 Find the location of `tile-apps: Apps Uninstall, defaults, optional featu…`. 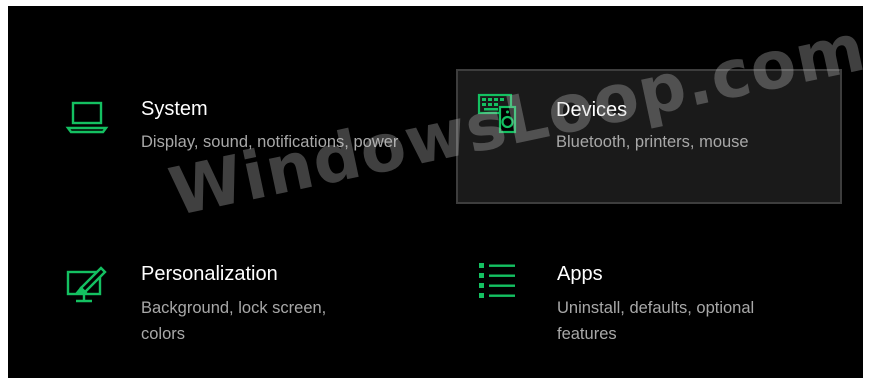

tile-apps: Apps Uninstall, defaults, optional featu… is located at coordinates (649, 306).